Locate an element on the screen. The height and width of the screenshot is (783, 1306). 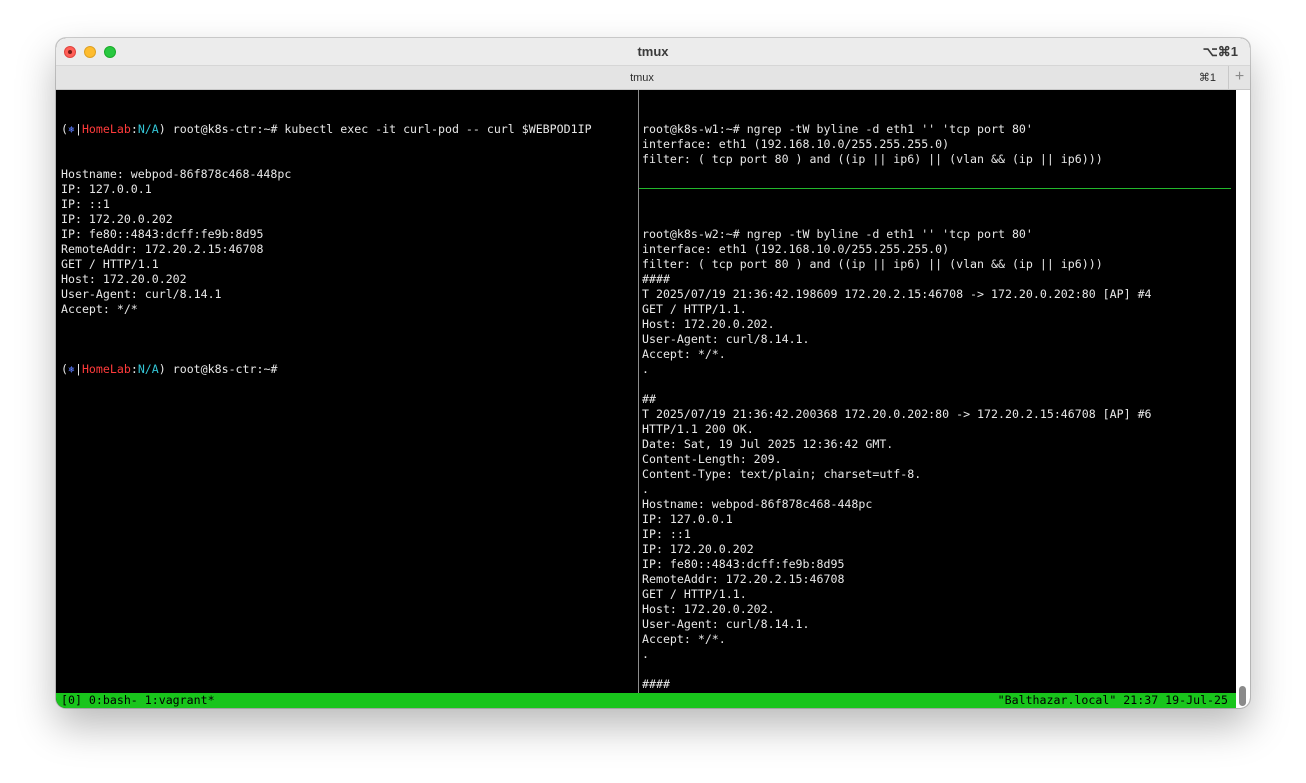
ngrep-w2-line: Content-Length: 209. is located at coordinates (712, 459).